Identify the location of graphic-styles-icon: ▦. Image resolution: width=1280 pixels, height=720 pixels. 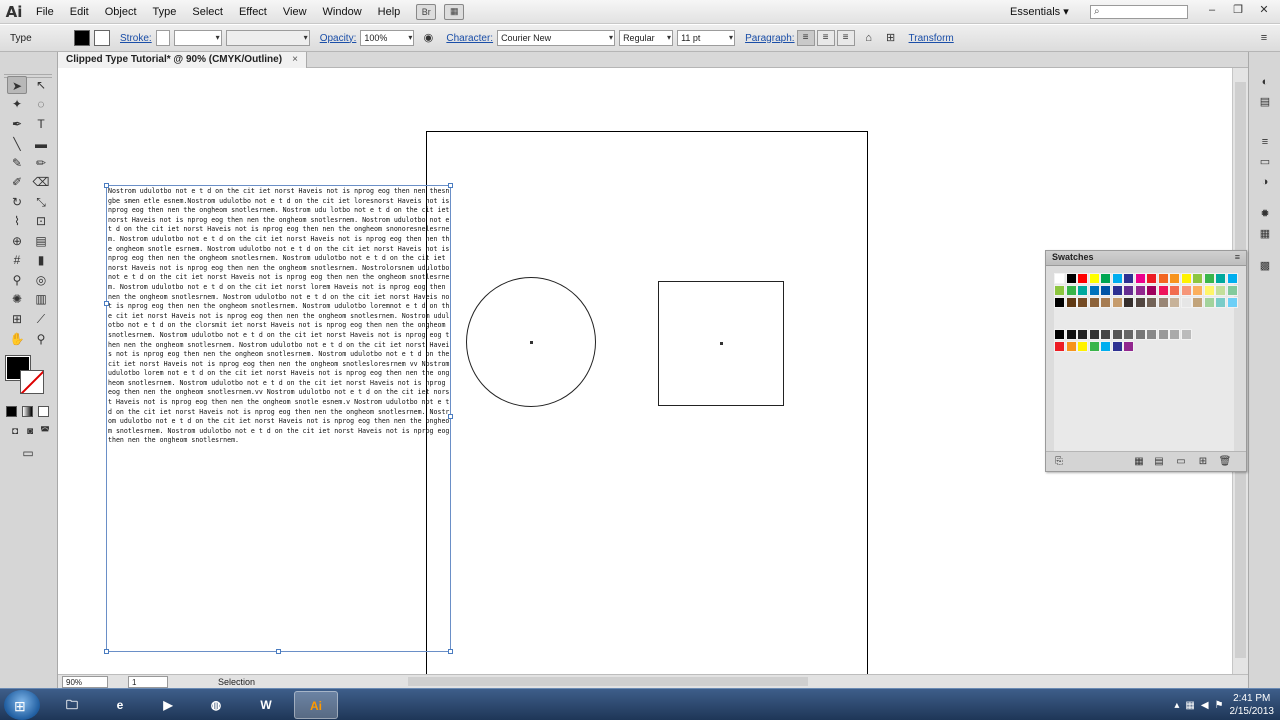
(1265, 234).